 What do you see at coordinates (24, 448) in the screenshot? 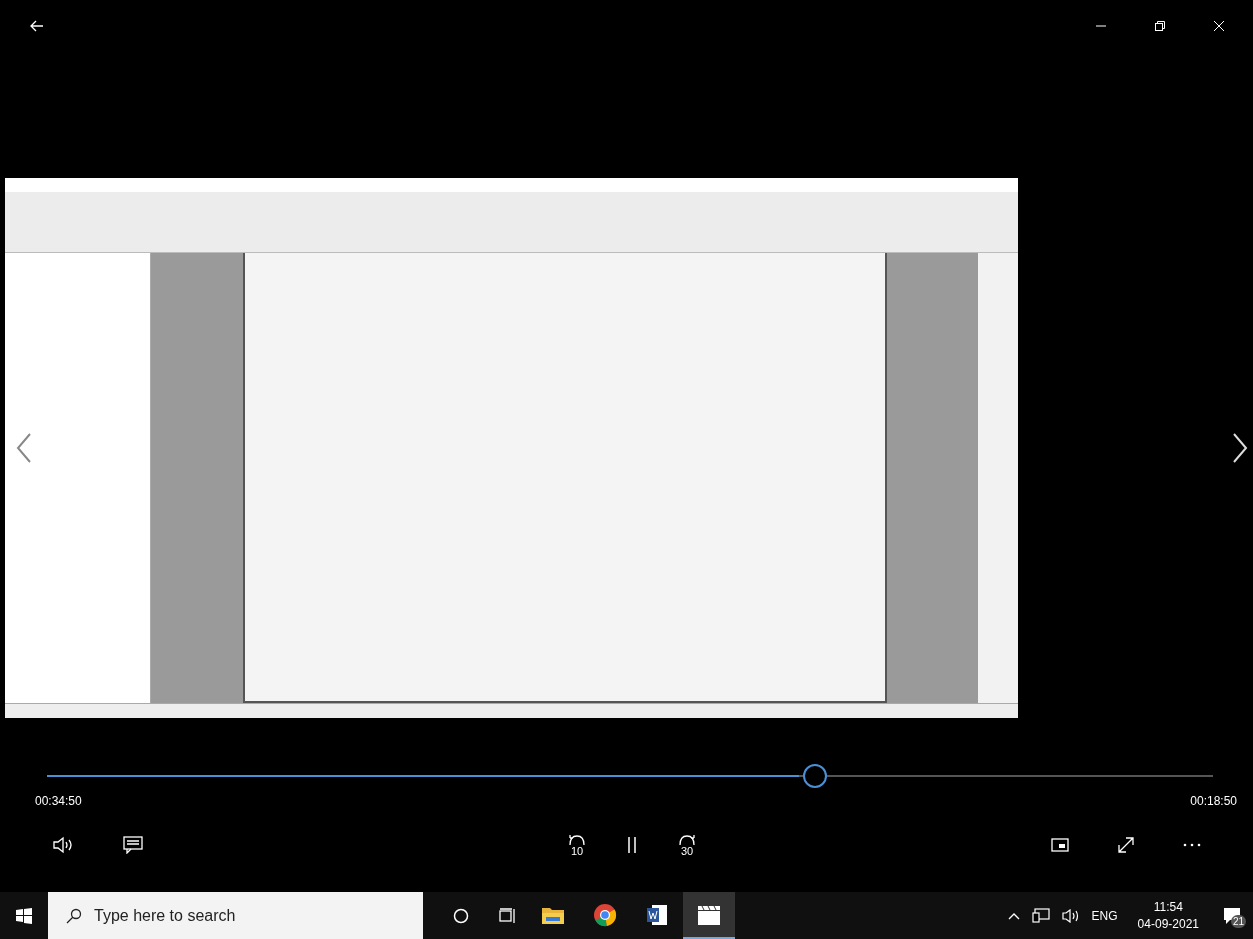
I see `previous-chevron-icon` at bounding box center [24, 448].